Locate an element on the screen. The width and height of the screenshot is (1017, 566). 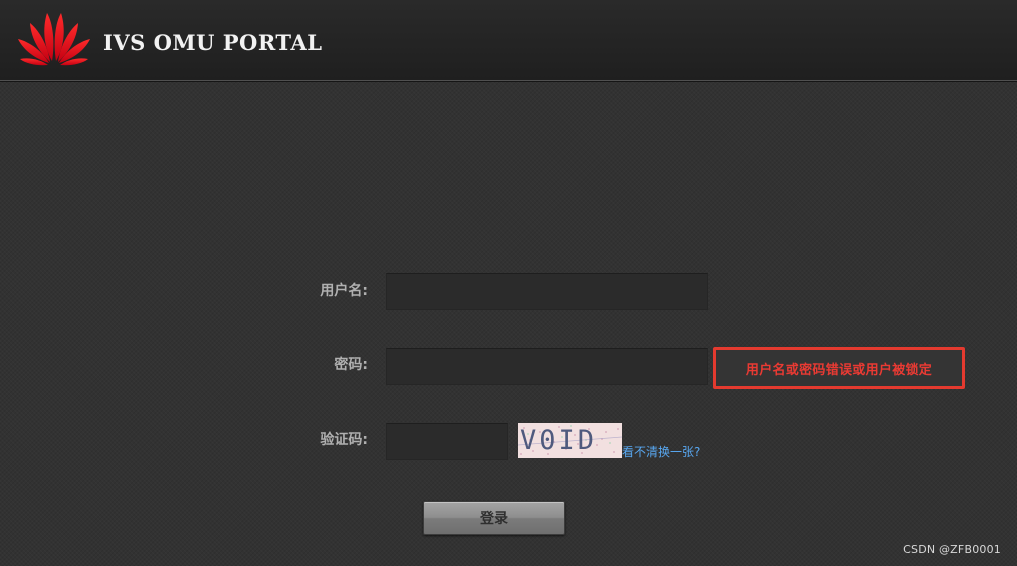
header-bar: IVS OMU PORTAL is located at coordinates (508, 40).